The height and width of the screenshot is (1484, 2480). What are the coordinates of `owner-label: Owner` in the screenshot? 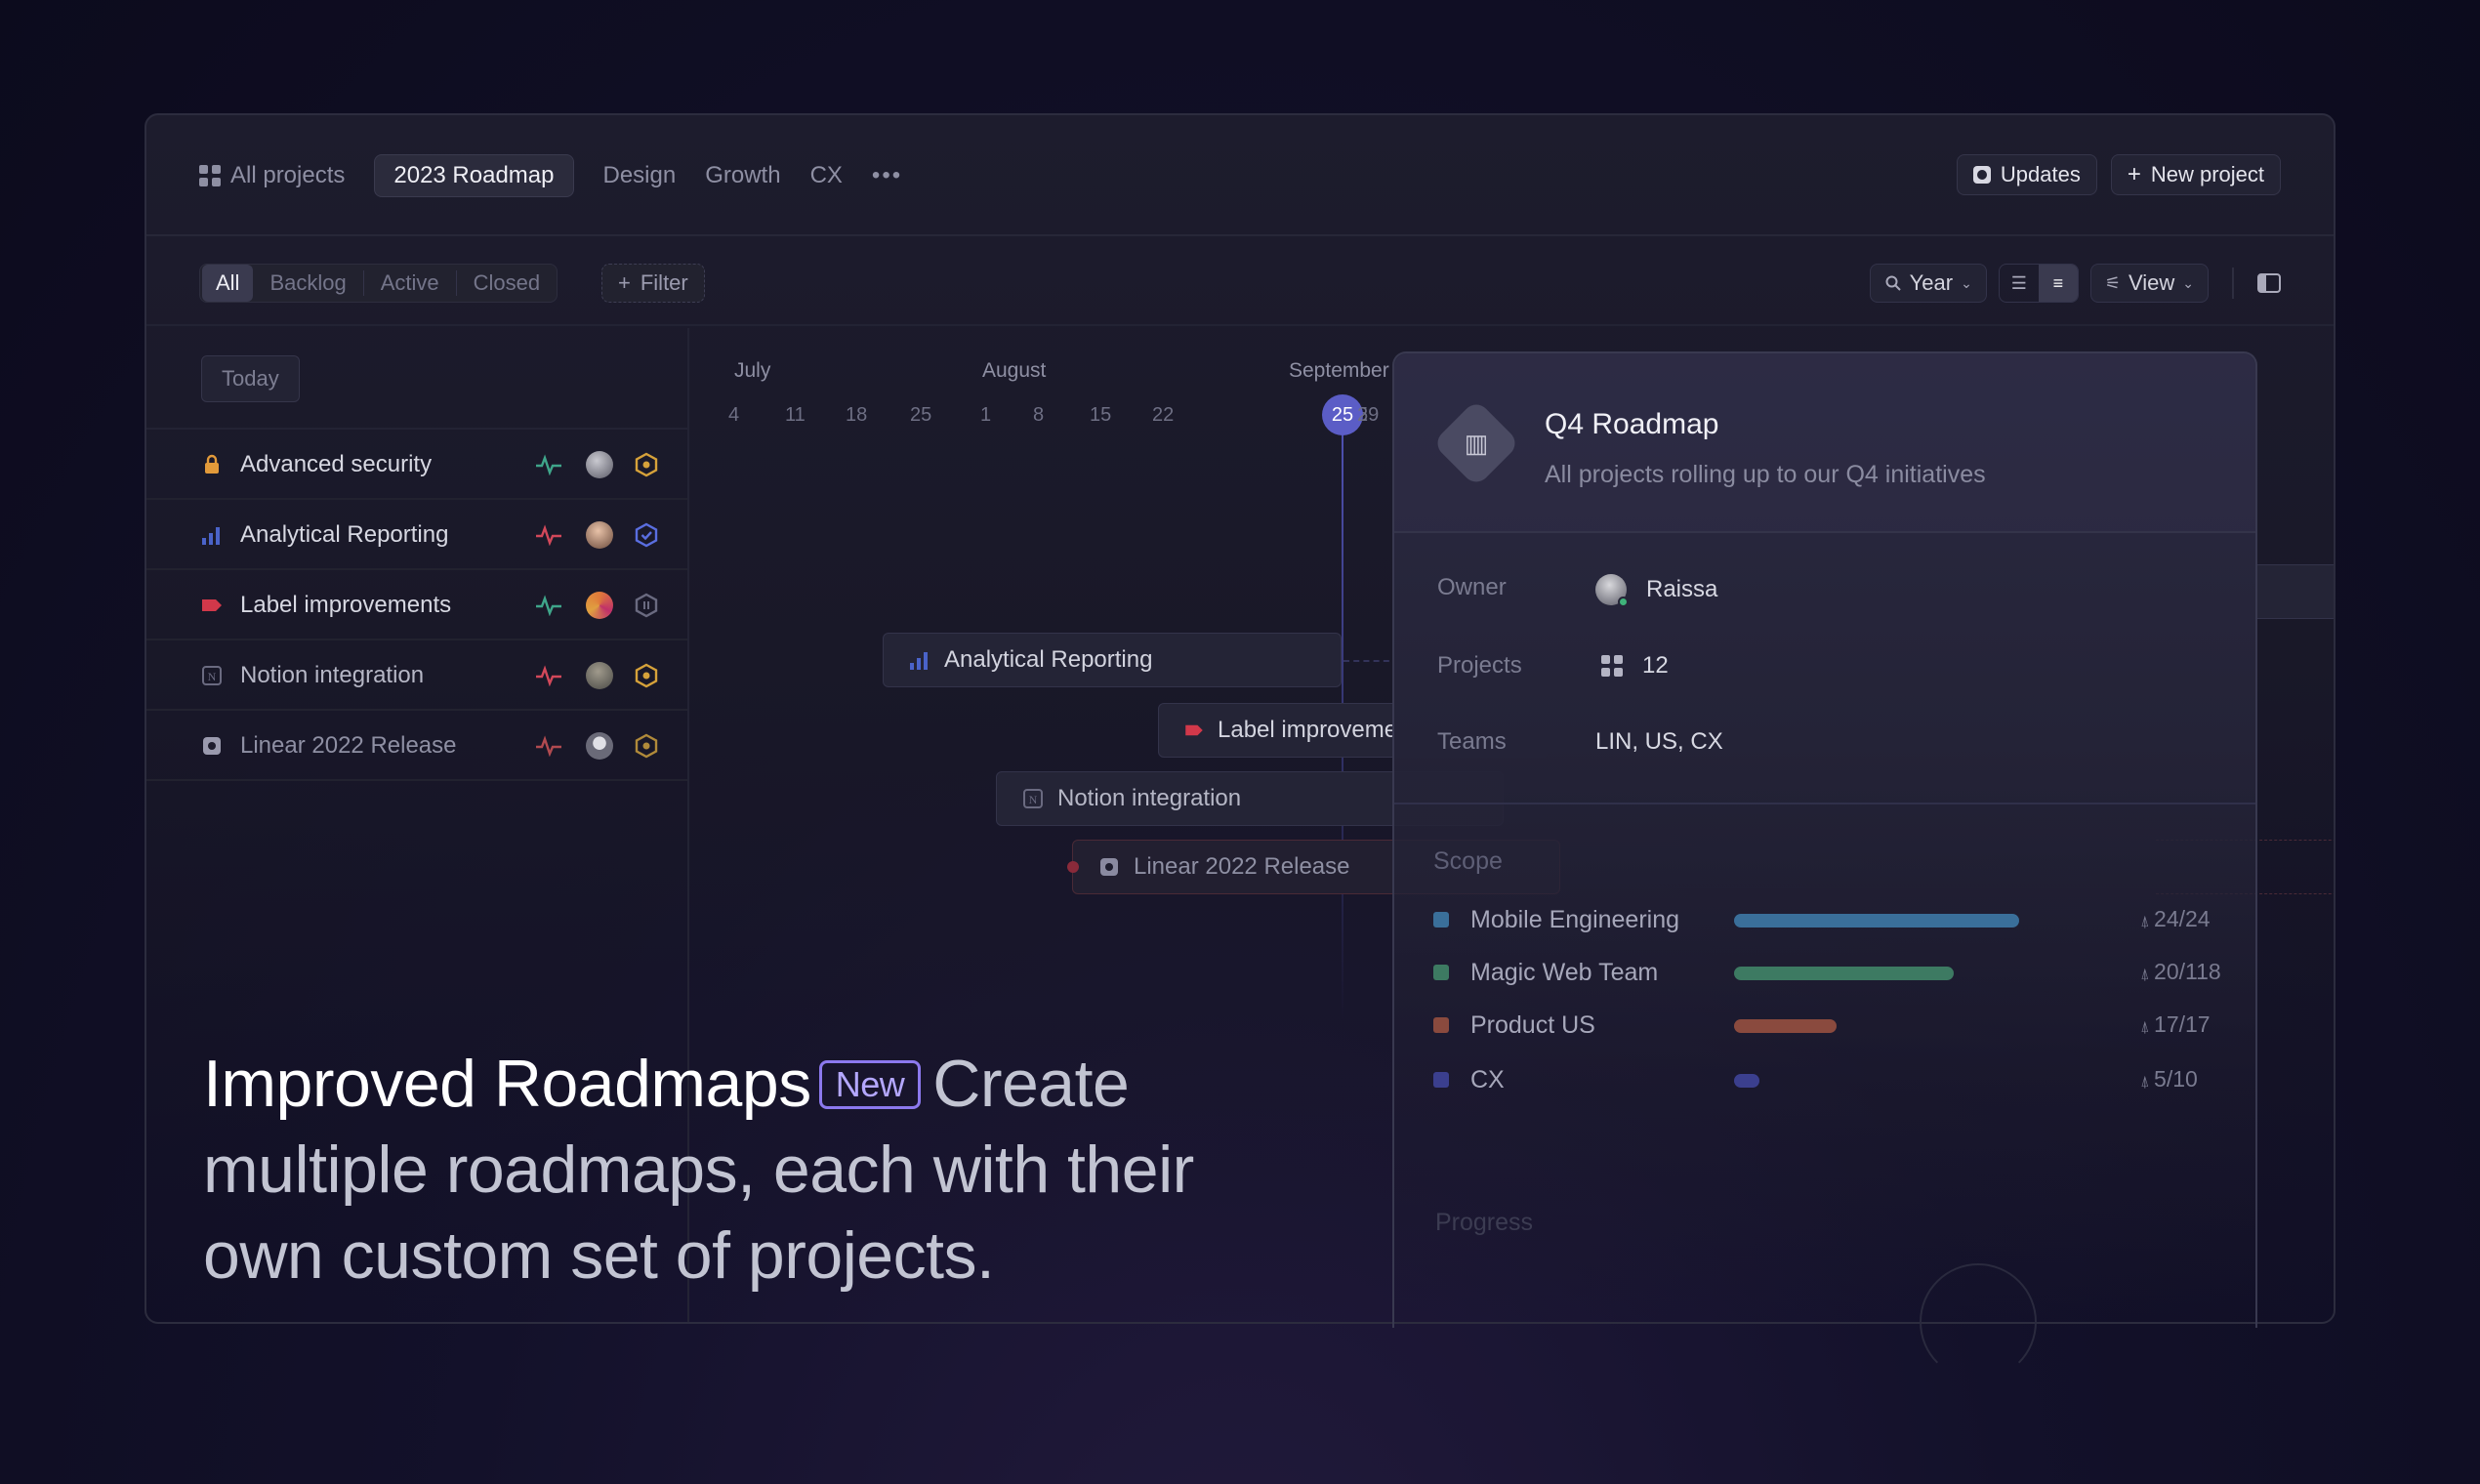 It's located at (1472, 587).